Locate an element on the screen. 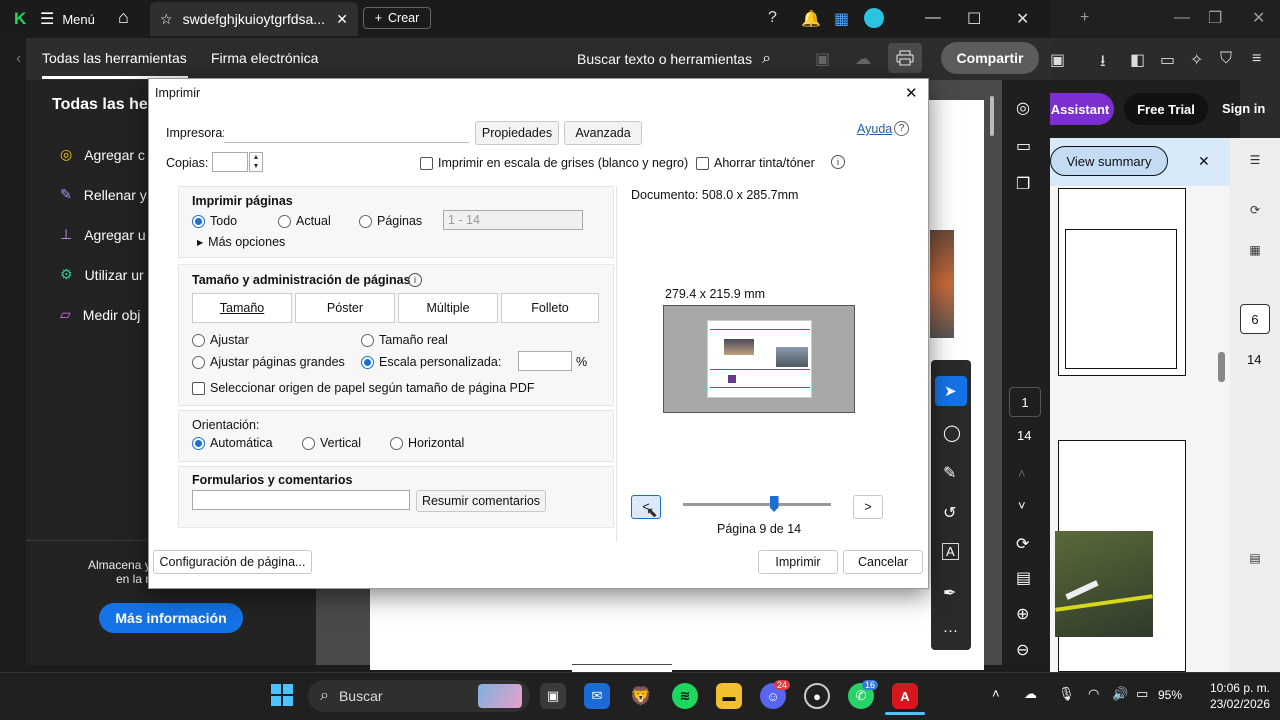 This screenshot has width=1280, height=720. all-tools-tab: Todas las herramientas is located at coordinates (114, 58).